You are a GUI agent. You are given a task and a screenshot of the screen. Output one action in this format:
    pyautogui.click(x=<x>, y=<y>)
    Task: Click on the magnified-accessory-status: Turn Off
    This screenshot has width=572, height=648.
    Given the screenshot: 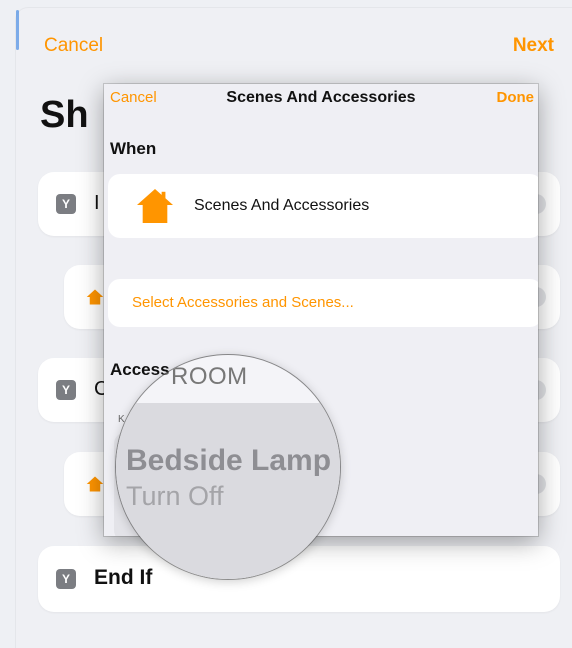 What is the action you would take?
    pyautogui.click(x=175, y=496)
    